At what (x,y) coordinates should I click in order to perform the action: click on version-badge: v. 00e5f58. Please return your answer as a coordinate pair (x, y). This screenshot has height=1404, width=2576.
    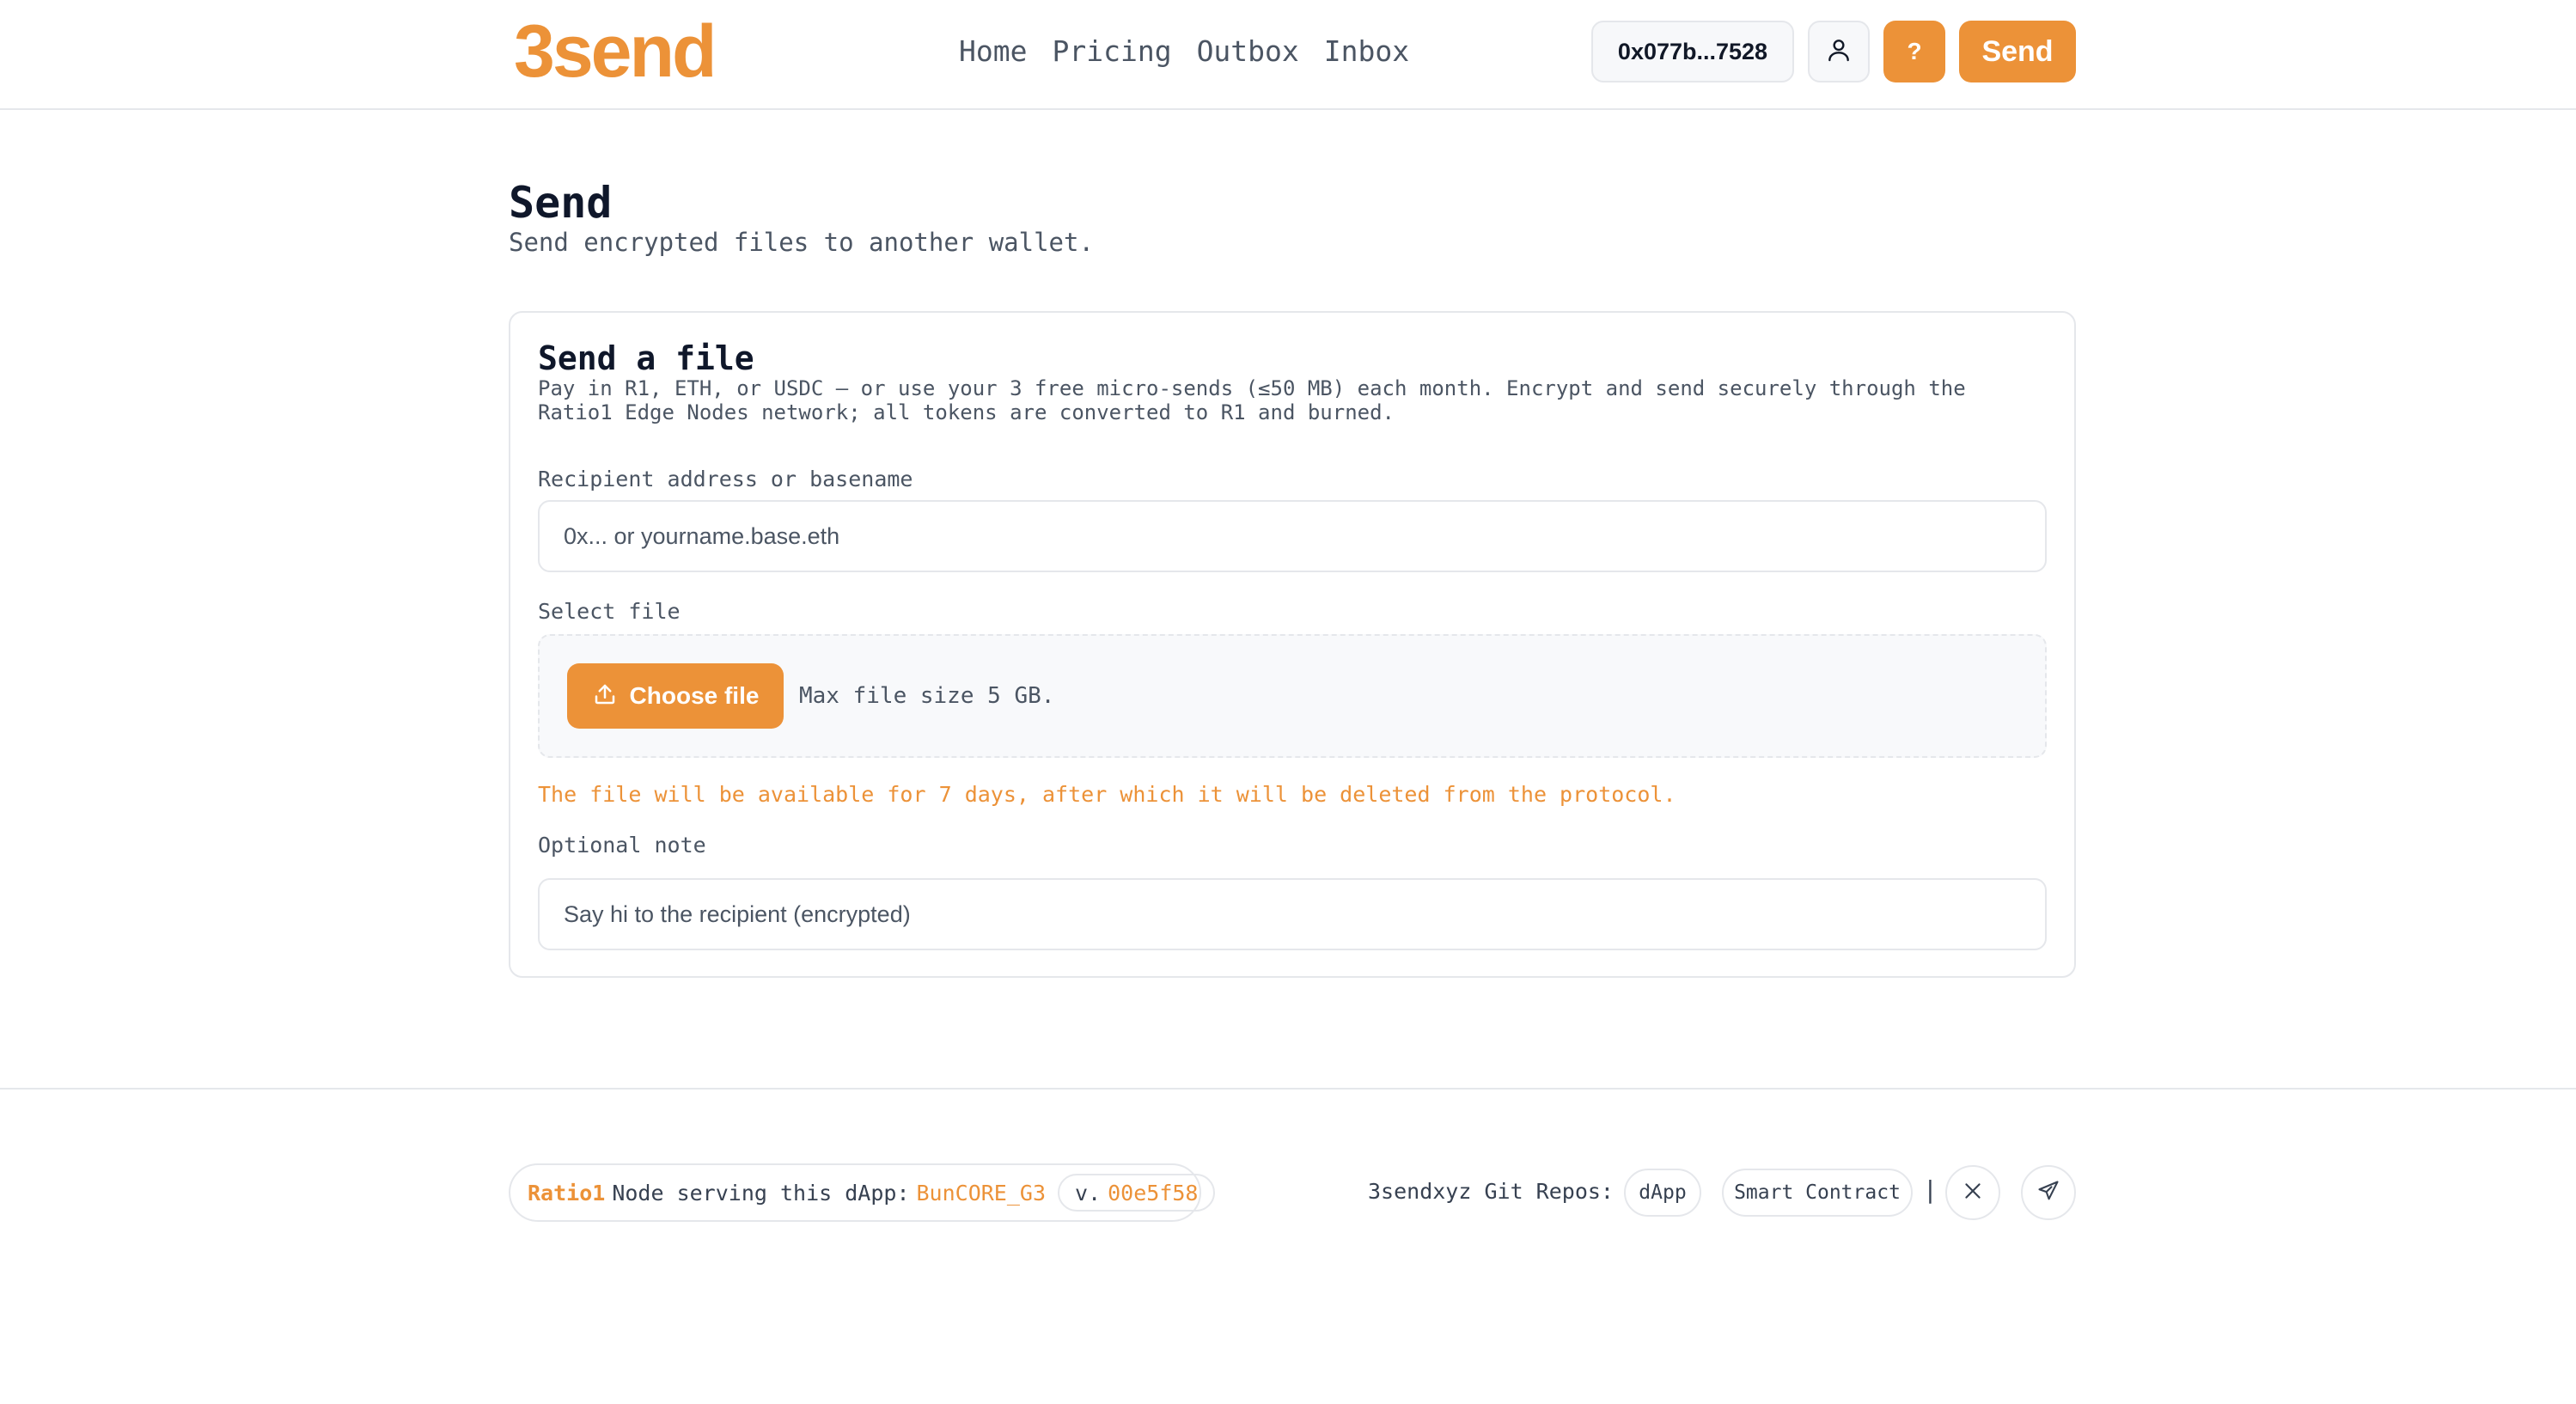
    Looking at the image, I should click on (1137, 1193).